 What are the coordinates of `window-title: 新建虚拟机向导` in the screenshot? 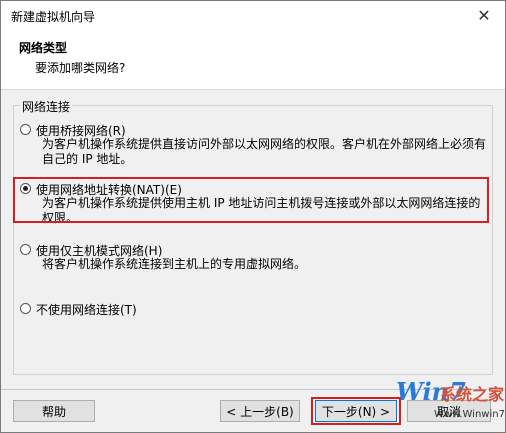 It's located at (53, 17).